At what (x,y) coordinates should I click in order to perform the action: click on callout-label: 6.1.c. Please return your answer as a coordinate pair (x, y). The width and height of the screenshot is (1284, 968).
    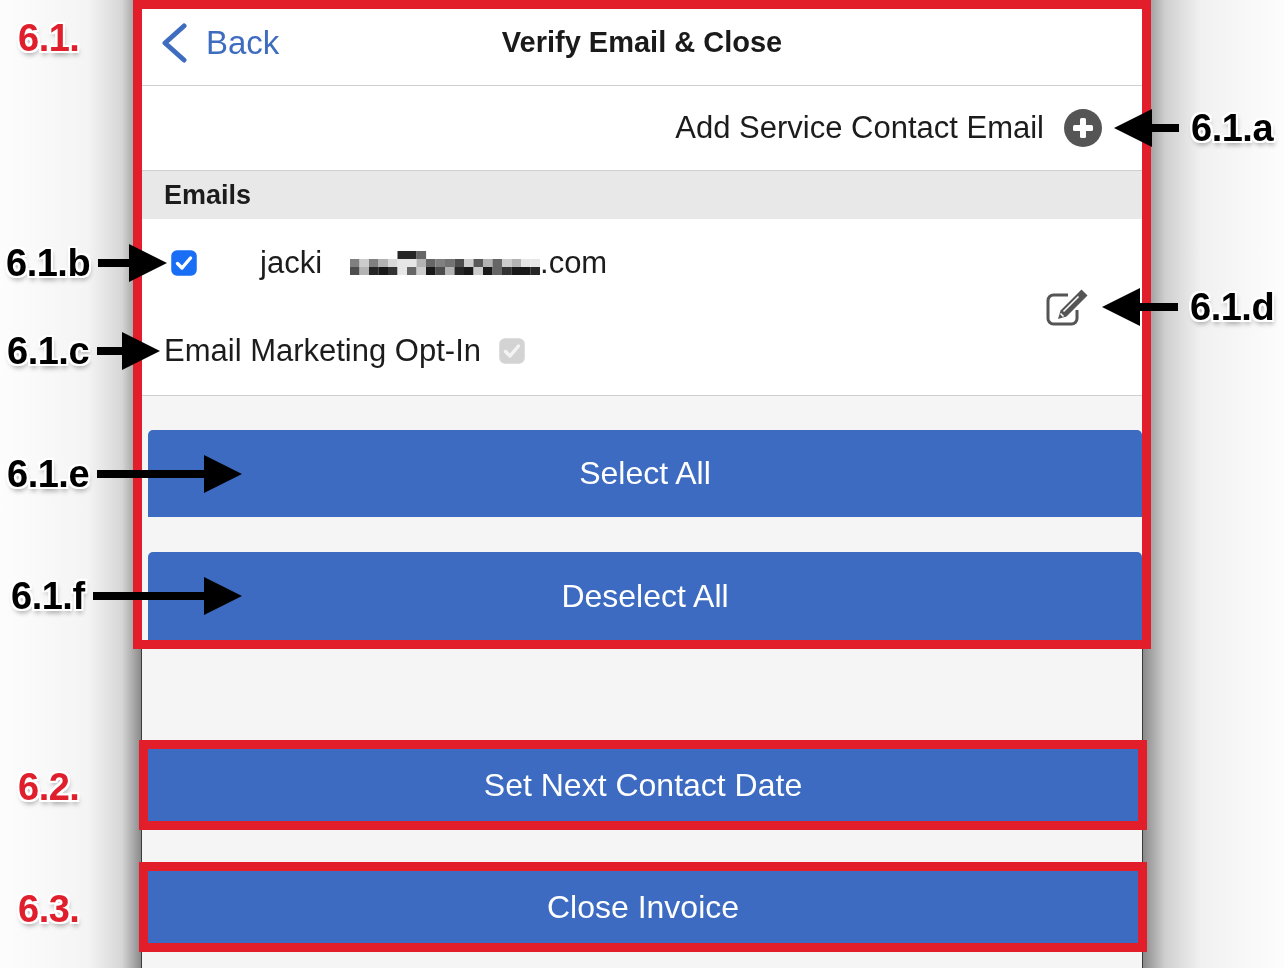
    Looking at the image, I should click on (48, 351).